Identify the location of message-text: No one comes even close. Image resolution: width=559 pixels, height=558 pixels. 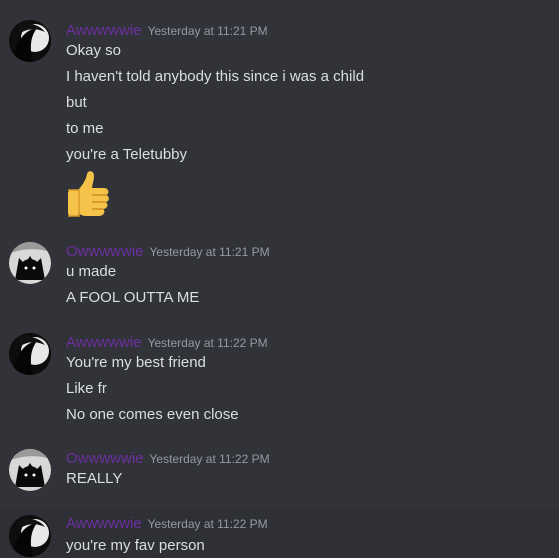
(152, 414).